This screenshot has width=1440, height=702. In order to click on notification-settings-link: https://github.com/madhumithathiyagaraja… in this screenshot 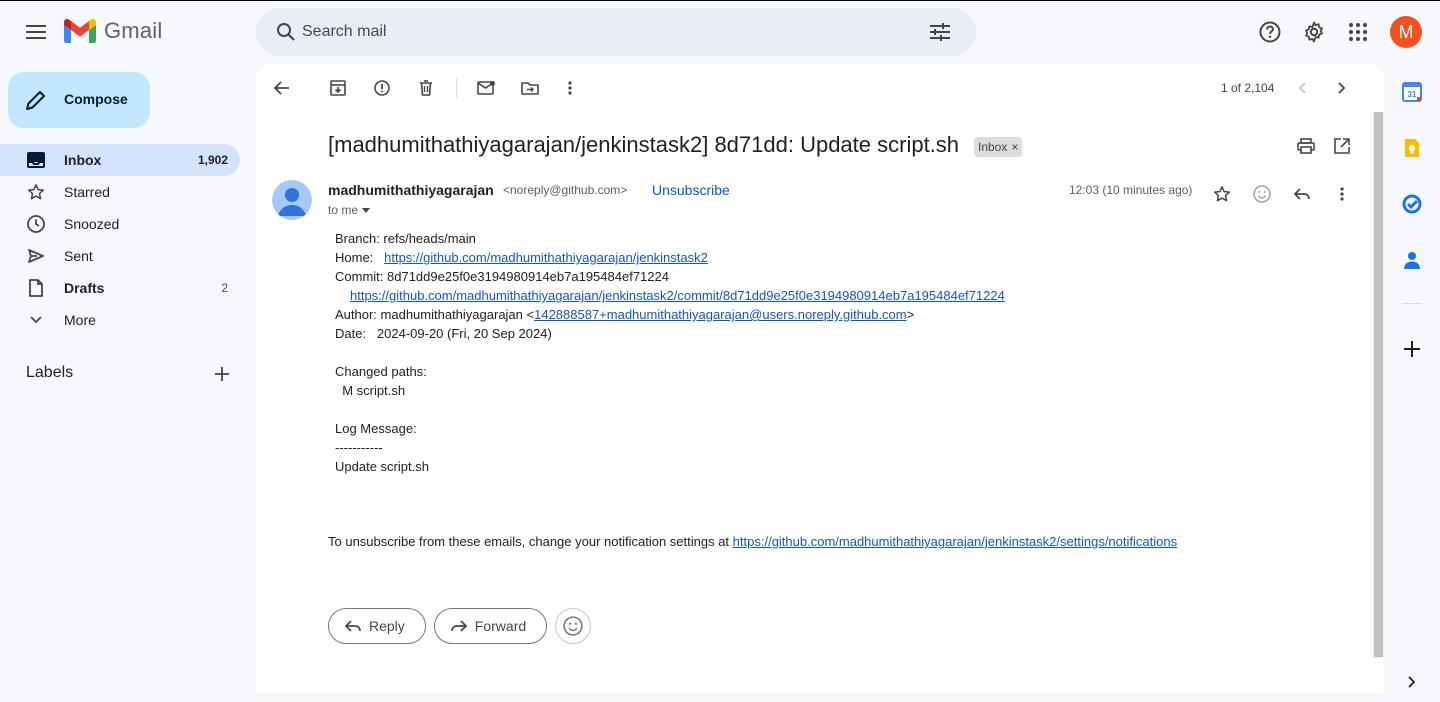, I will do `click(955, 541)`.